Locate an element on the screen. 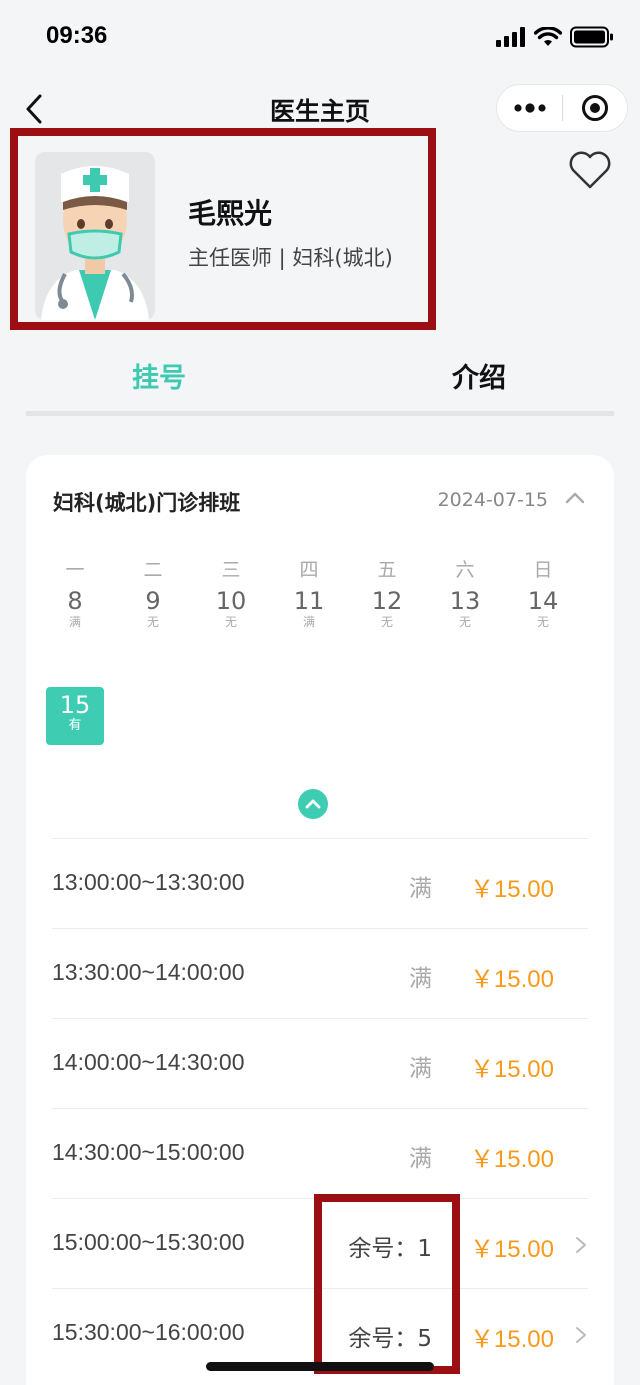  calendar-day-selected: 15 有 is located at coordinates (75, 716).